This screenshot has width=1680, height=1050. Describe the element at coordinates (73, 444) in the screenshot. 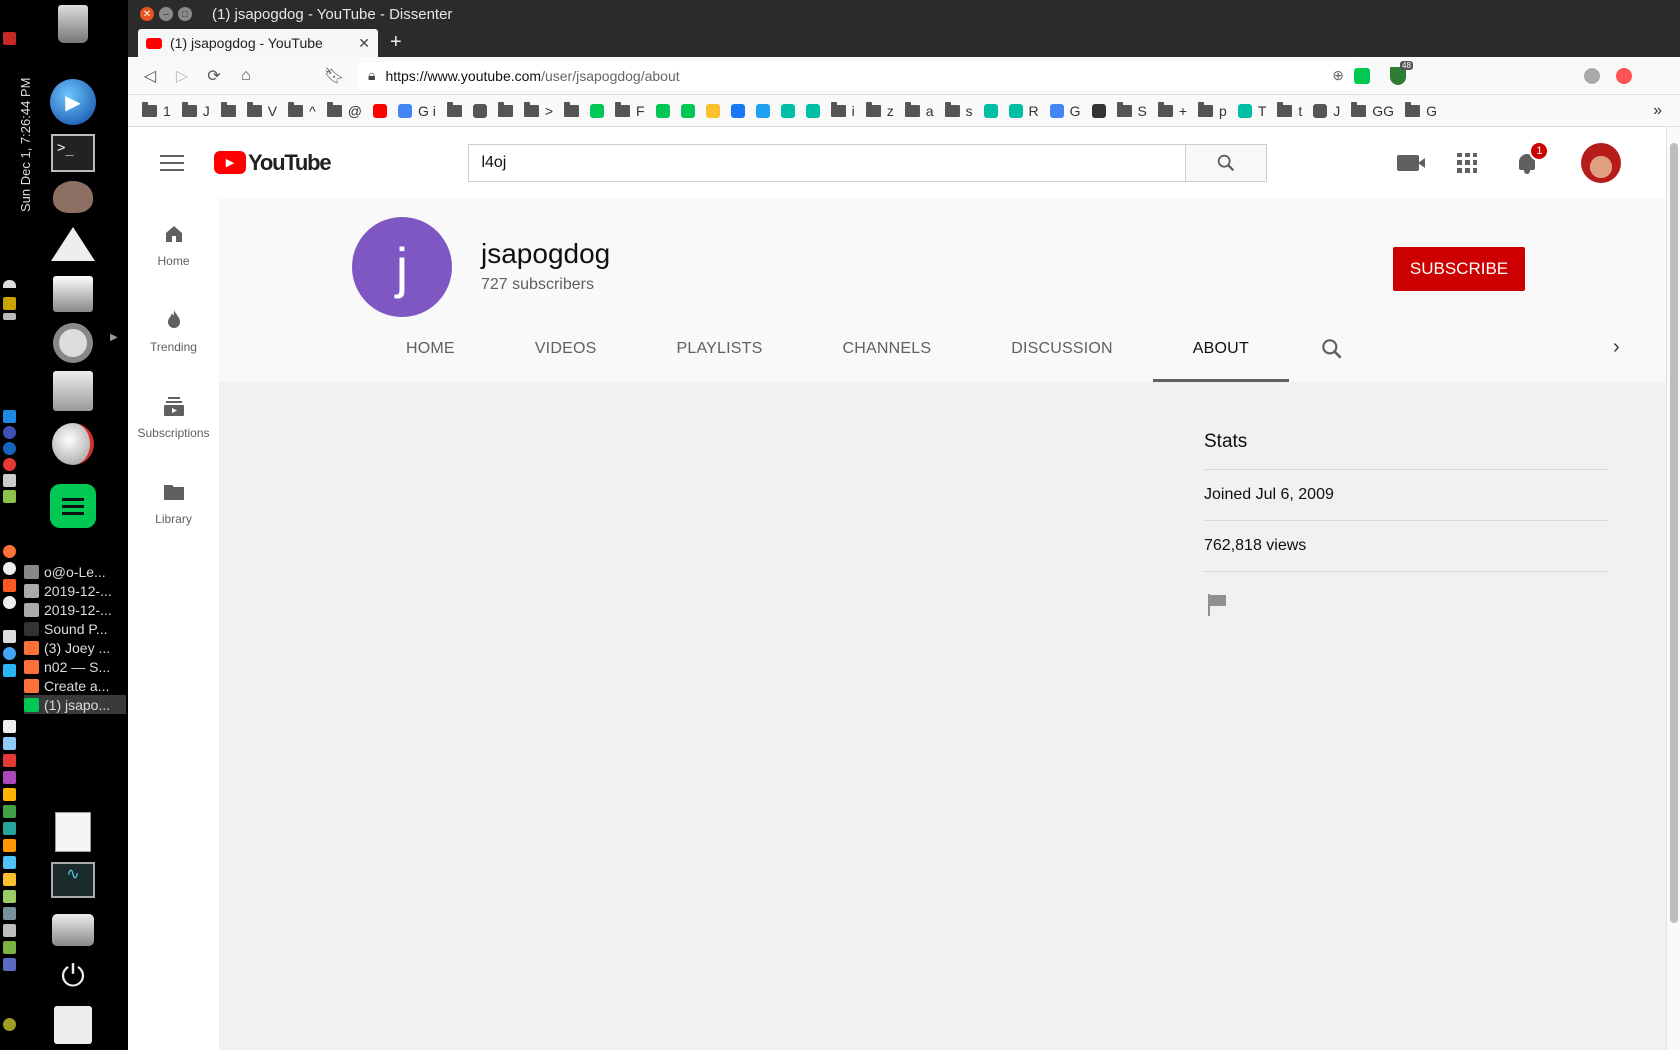

I see `disk-utility-icon` at that location.